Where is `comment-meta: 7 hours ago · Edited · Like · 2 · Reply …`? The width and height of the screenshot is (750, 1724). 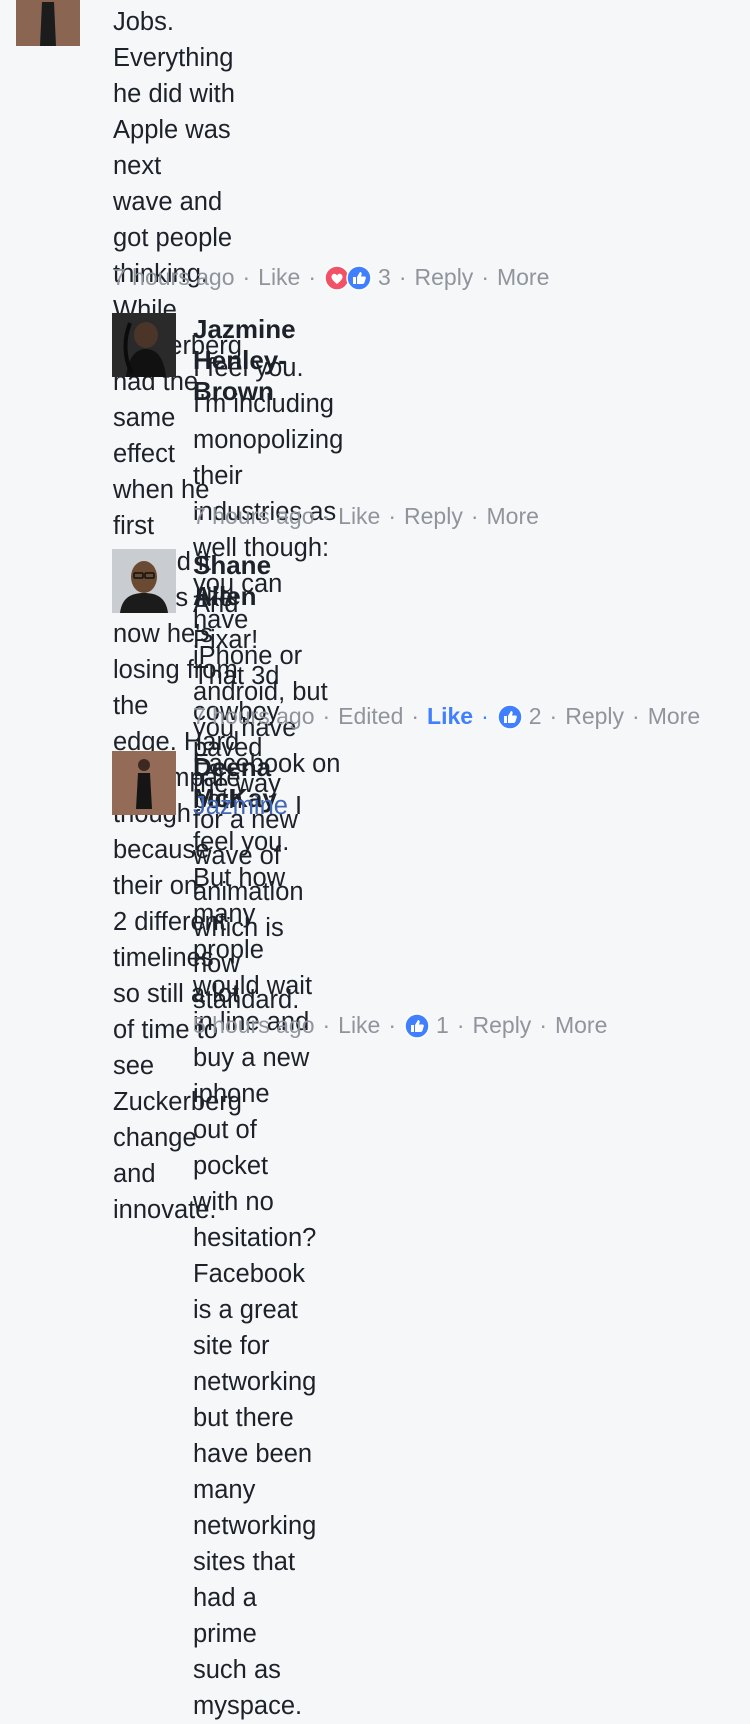 comment-meta: 7 hours ago · Edited · Like · 2 · Reply … is located at coordinates (446, 716).